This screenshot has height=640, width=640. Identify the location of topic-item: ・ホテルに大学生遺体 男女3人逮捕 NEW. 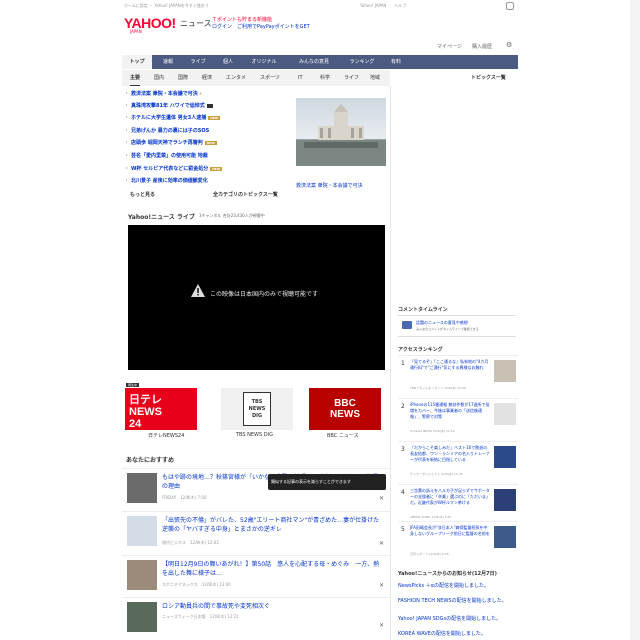
(172, 119).